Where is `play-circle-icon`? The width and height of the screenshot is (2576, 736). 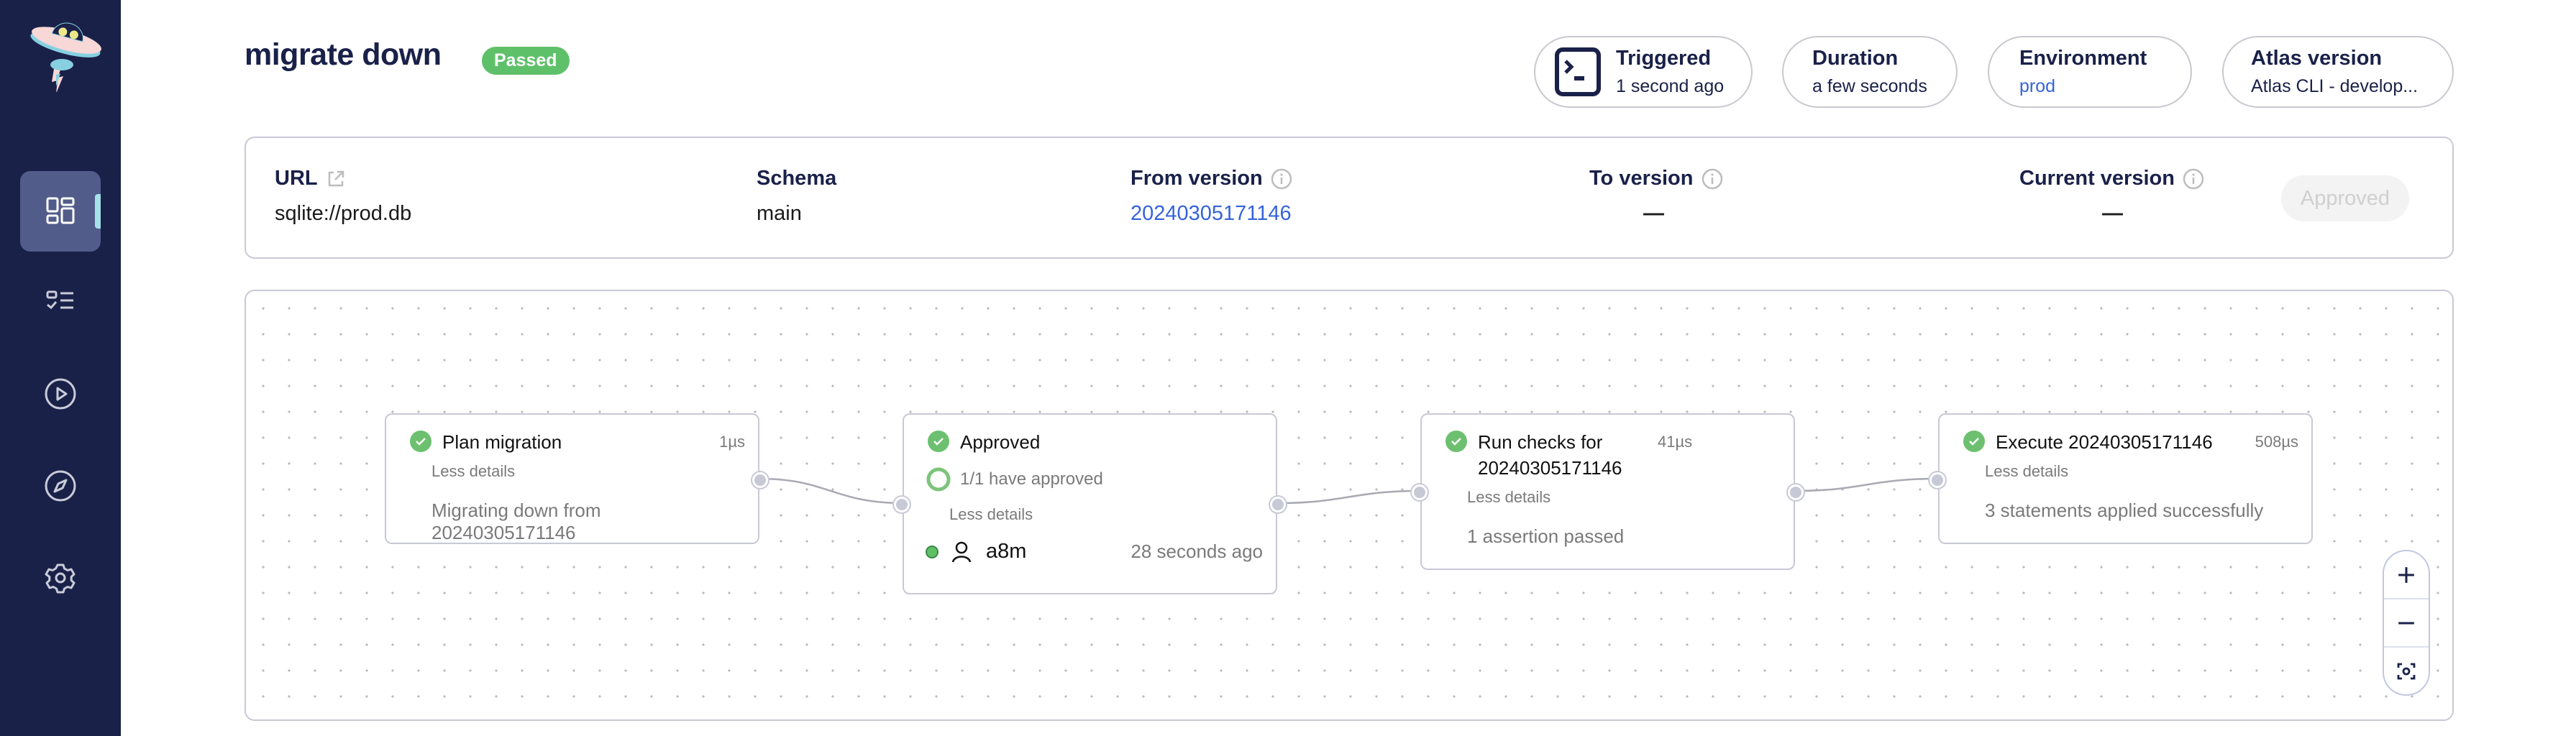 play-circle-icon is located at coordinates (60, 394).